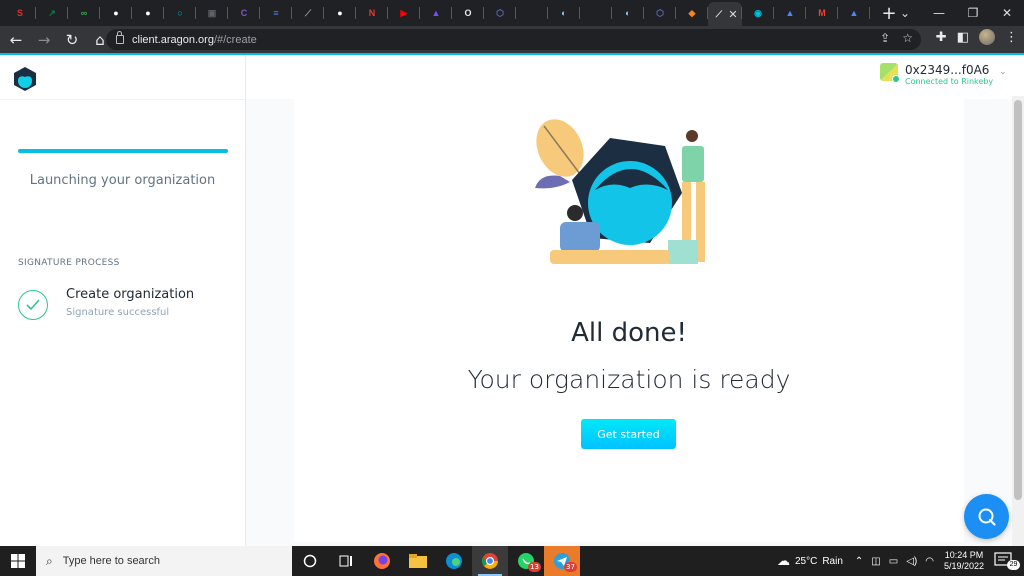 This screenshot has height=576, width=1024. What do you see at coordinates (116, 13) in the screenshot?
I see `browser-tab-3: ●` at bounding box center [116, 13].